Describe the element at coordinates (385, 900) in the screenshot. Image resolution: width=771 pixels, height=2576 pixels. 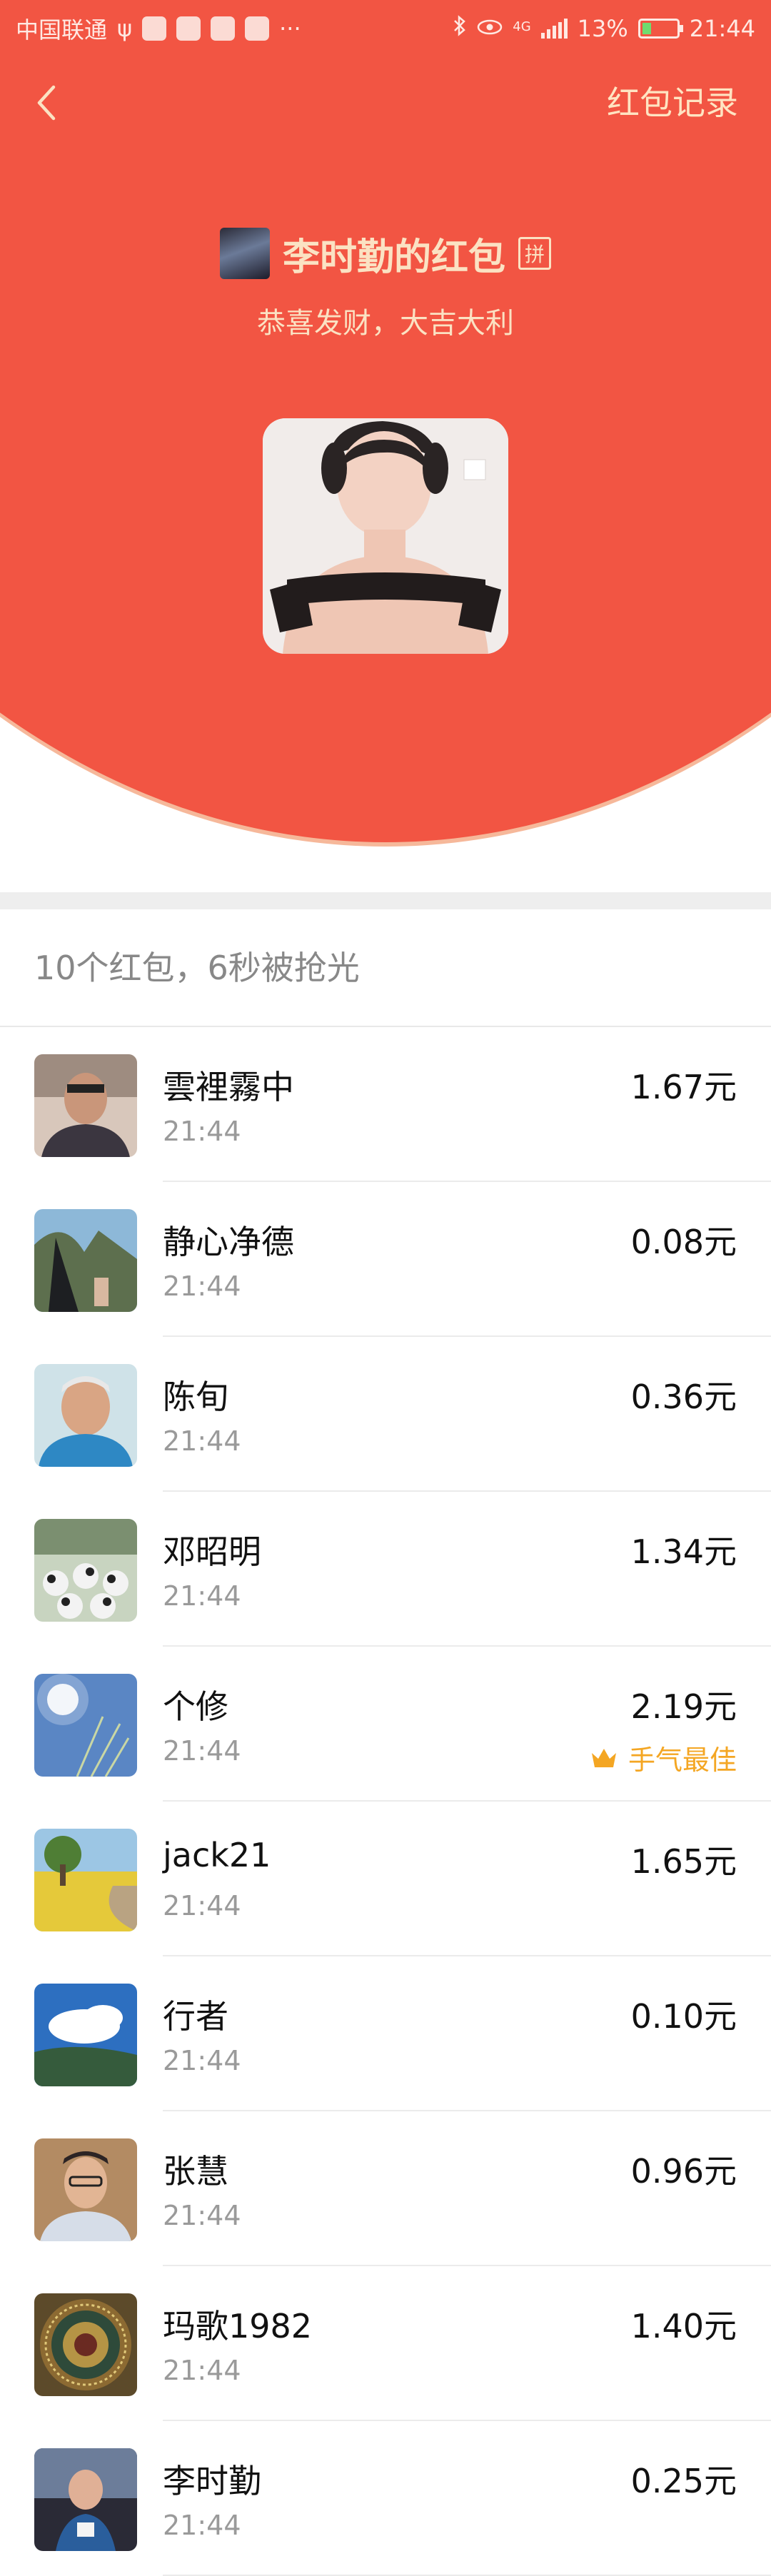
I see `section-divider` at that location.